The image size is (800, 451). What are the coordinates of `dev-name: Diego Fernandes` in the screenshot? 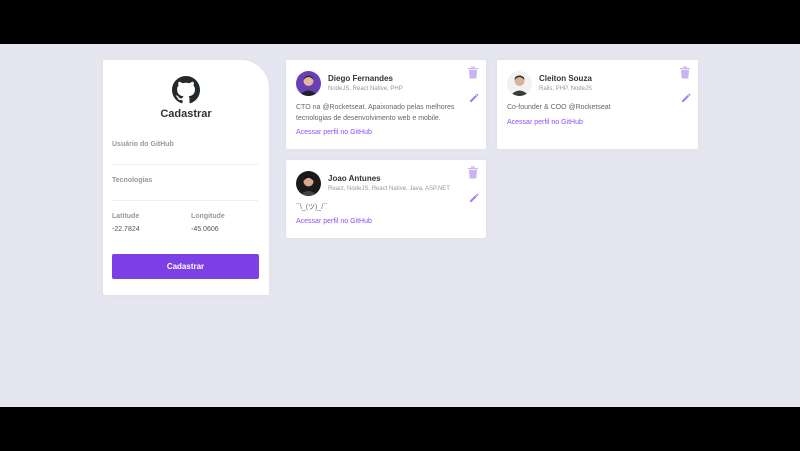 It's located at (360, 78).